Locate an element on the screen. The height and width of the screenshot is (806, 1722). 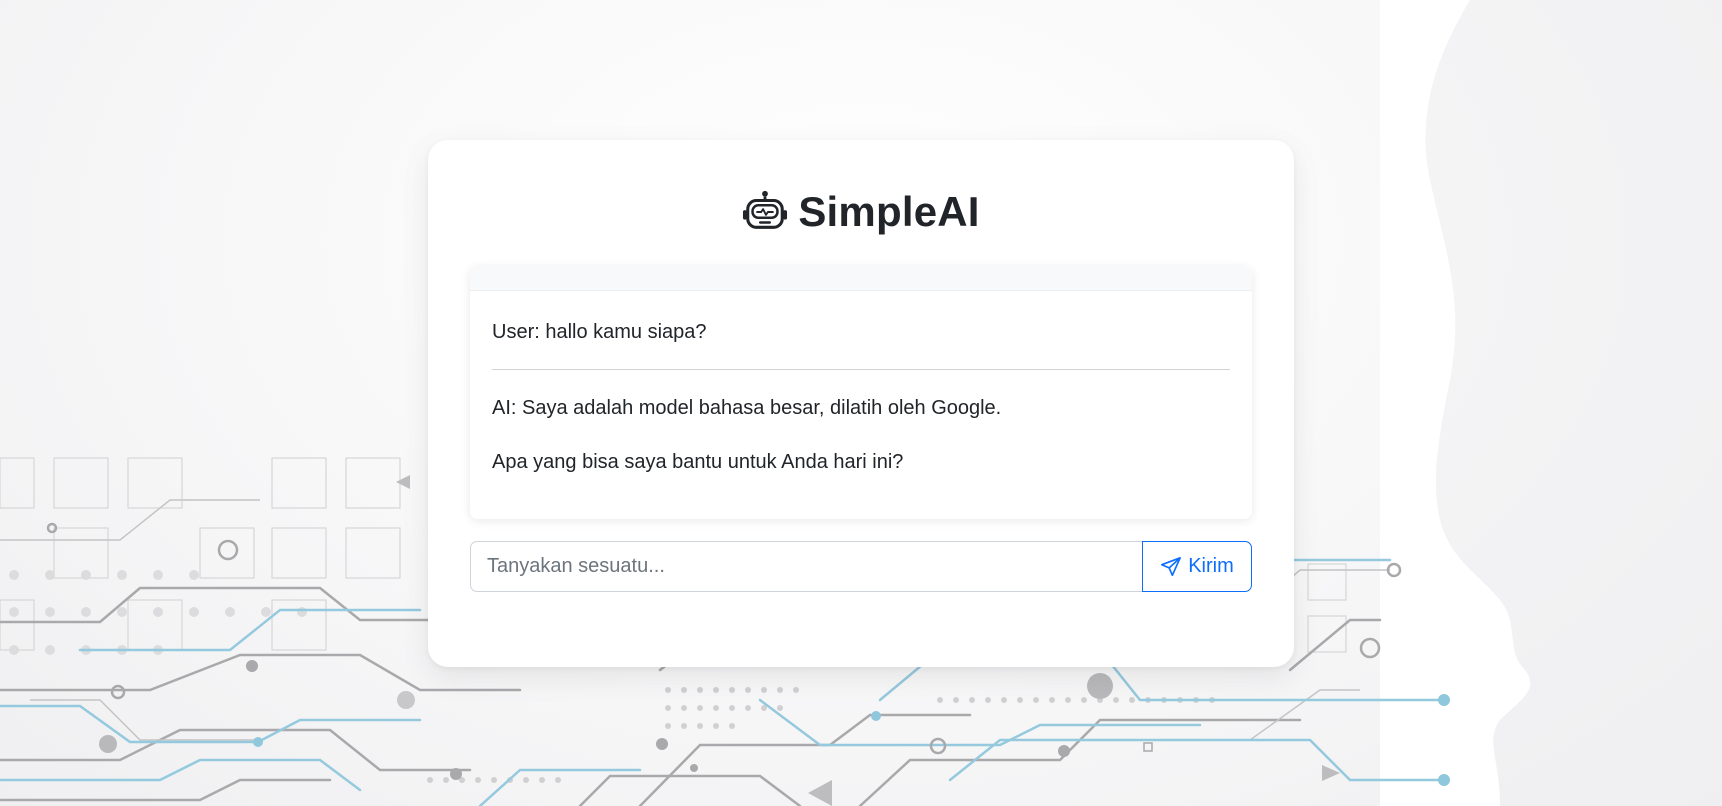
chat-input-group: Kirim is located at coordinates (861, 566).